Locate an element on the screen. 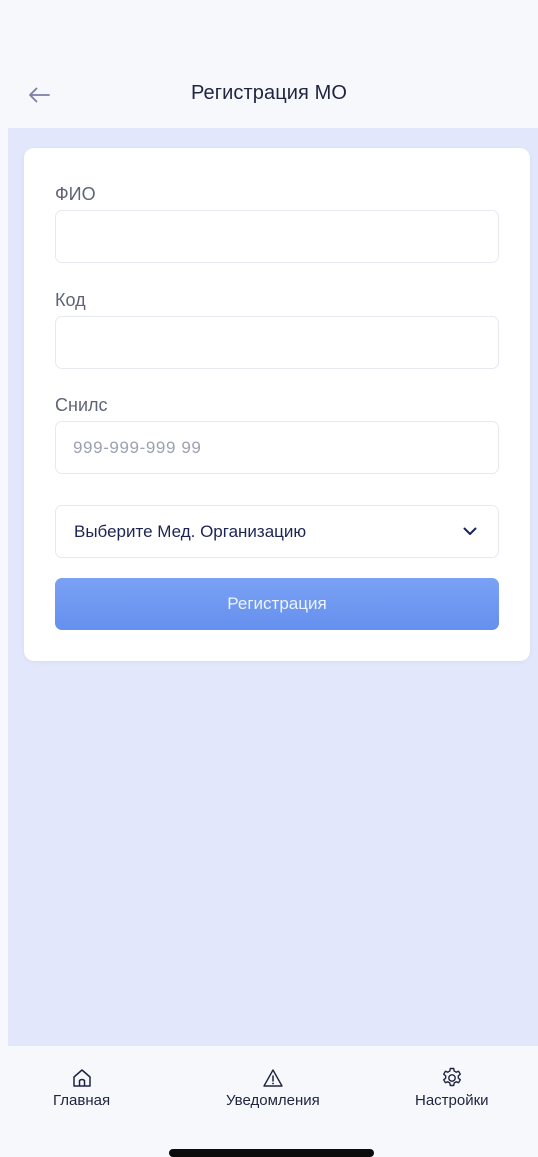  warning-icon is located at coordinates (273, 1078).